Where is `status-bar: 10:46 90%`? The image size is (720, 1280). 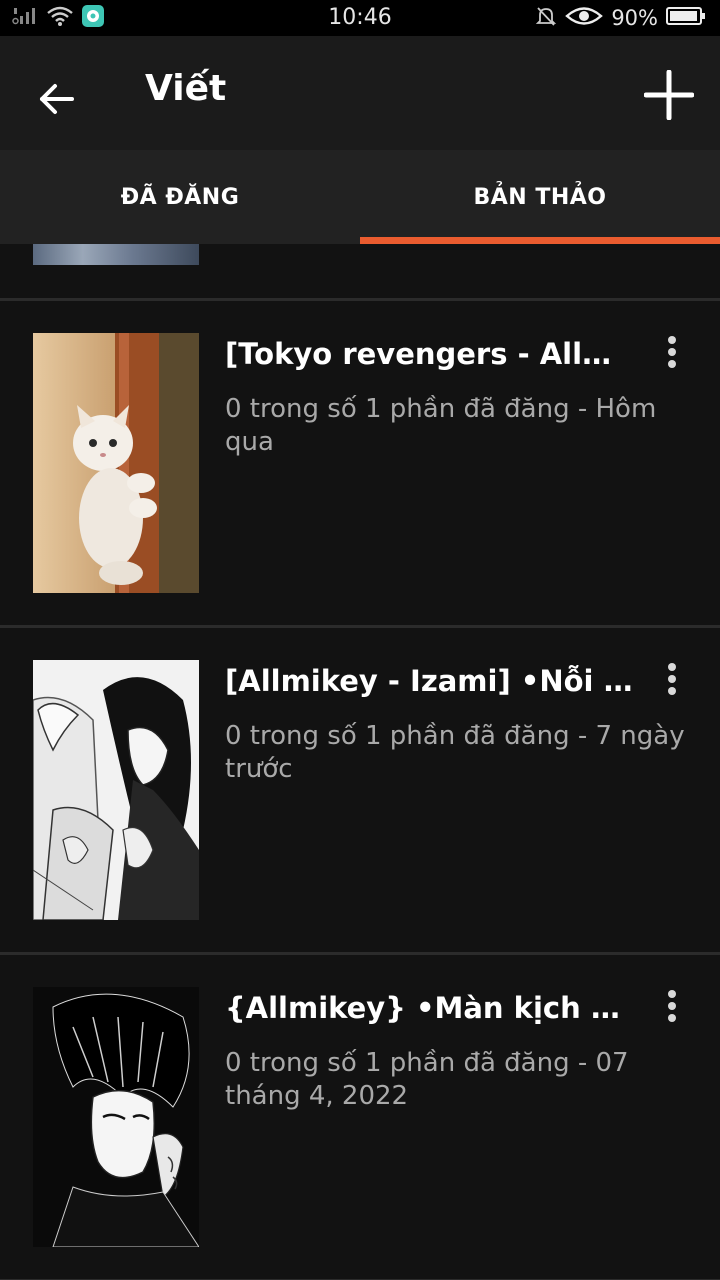
status-bar: 10:46 90% is located at coordinates (360, 18).